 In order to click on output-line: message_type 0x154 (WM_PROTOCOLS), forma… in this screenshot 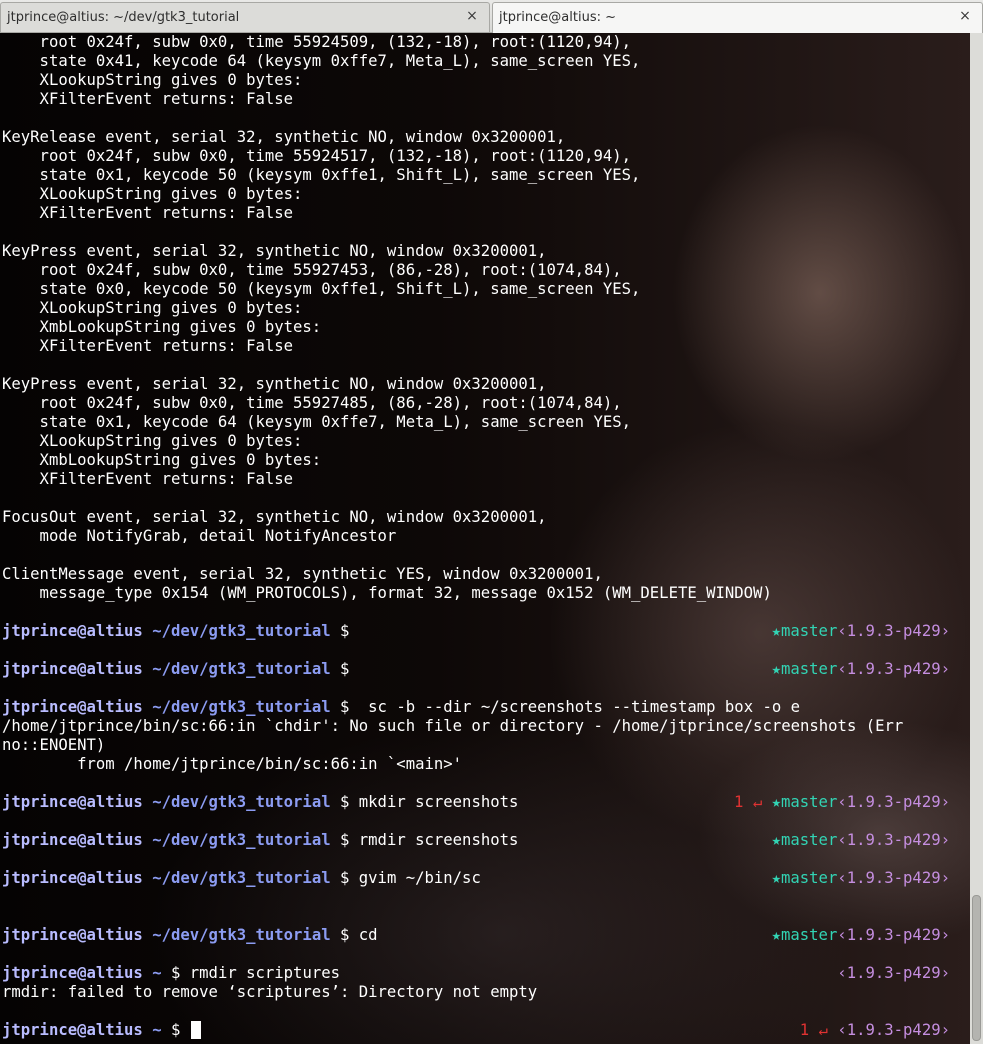, I will do `click(387, 593)`.